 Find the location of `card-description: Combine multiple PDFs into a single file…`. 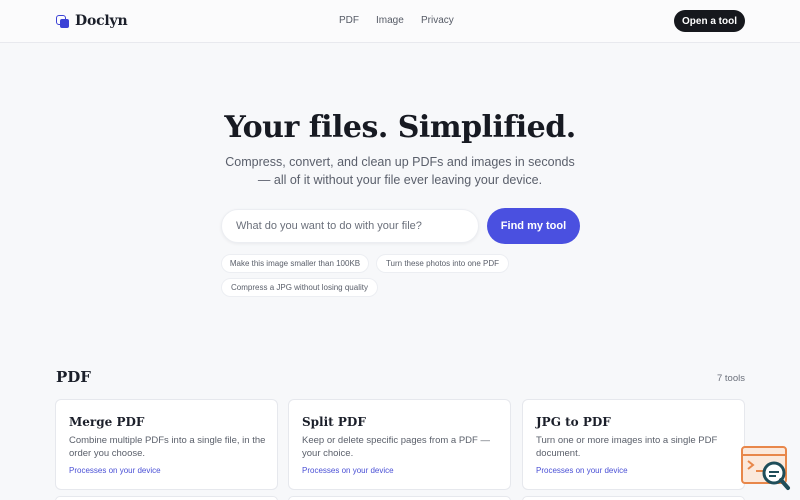

card-description: Combine multiple PDFs into a single file… is located at coordinates (167, 447).